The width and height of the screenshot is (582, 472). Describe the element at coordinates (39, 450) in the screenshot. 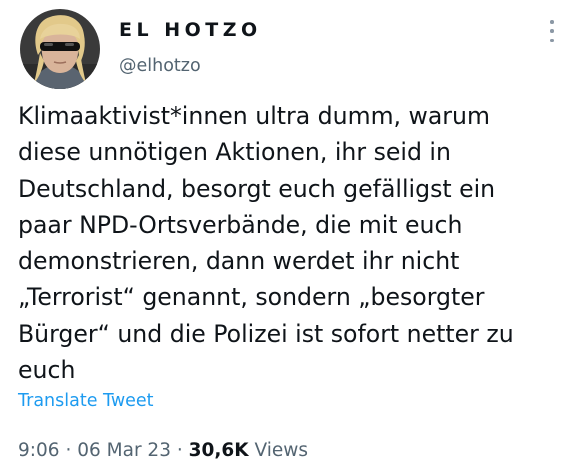

I see `tweet-time: 9:06` at that location.